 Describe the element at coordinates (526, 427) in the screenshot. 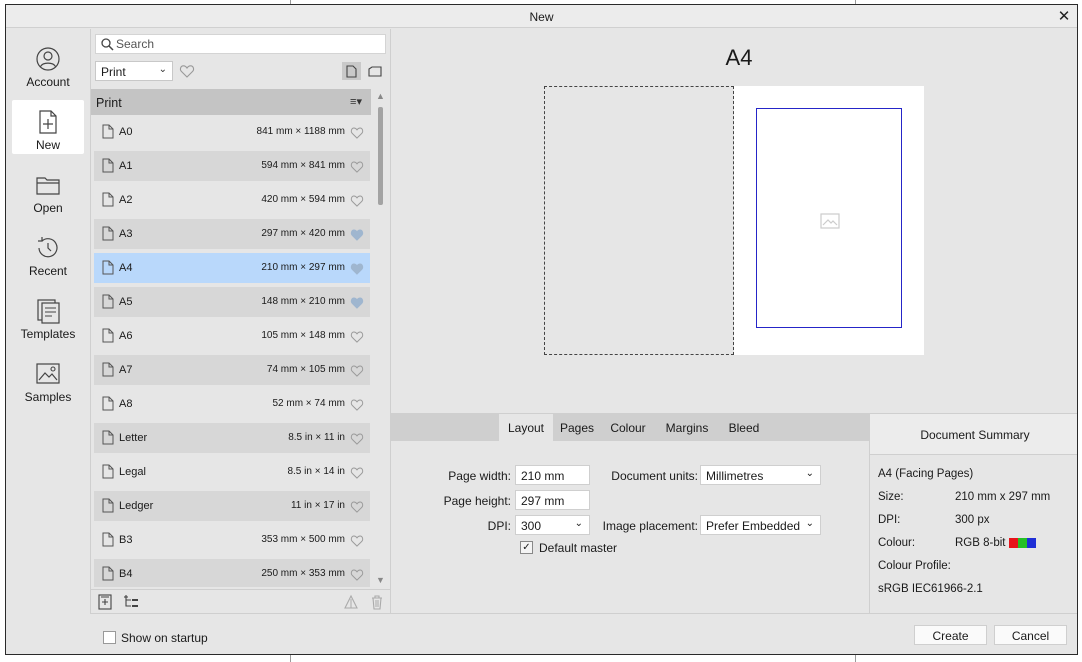

I see `tab-layout: Layout` at that location.